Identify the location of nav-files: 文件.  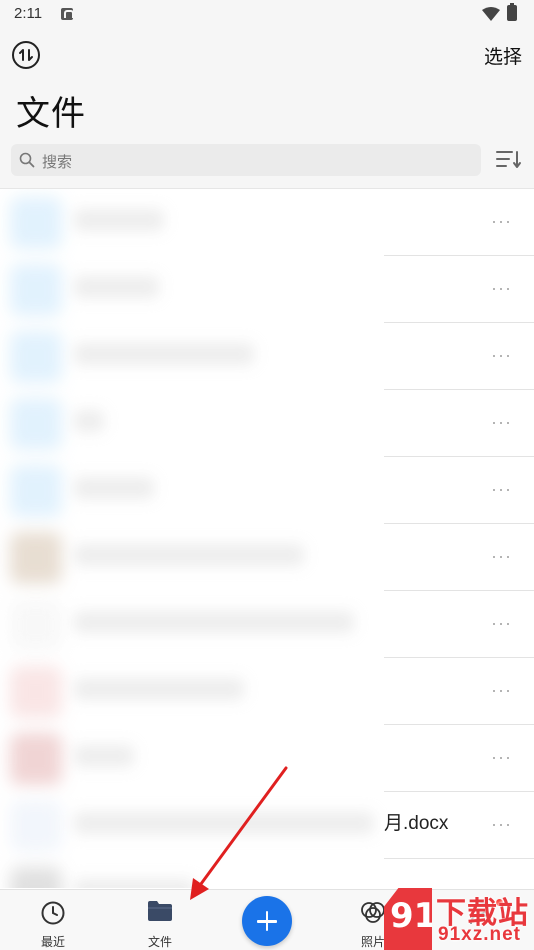
(160, 920).